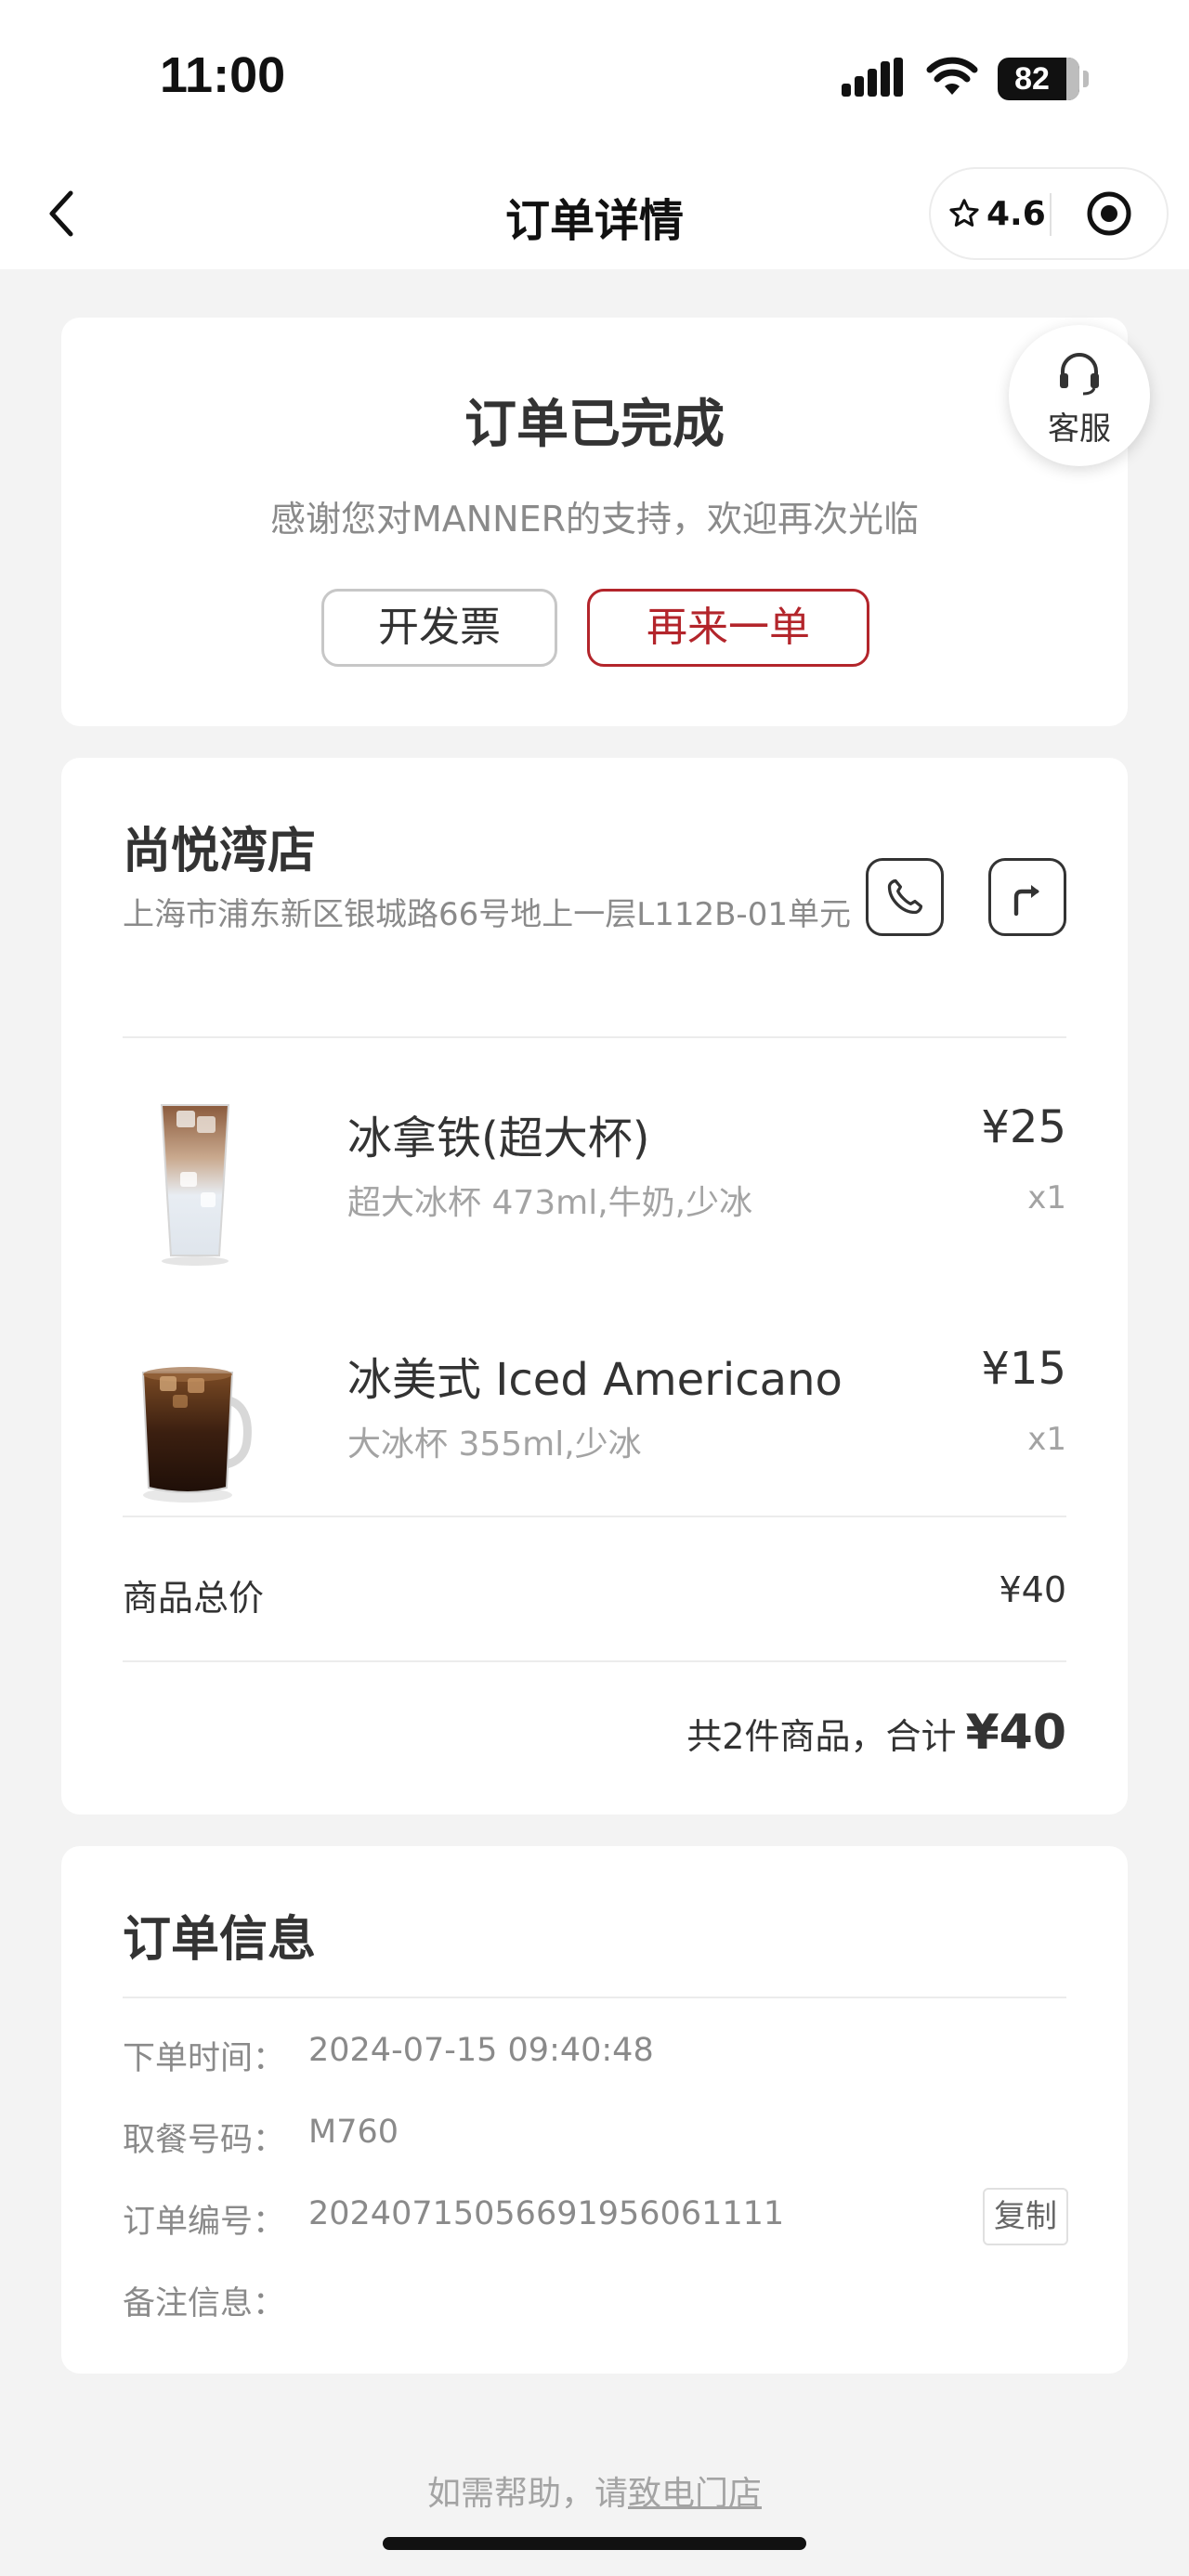  What do you see at coordinates (498, 1138) in the screenshot?
I see `item-name: 冰拿铁(超大杯)` at bounding box center [498, 1138].